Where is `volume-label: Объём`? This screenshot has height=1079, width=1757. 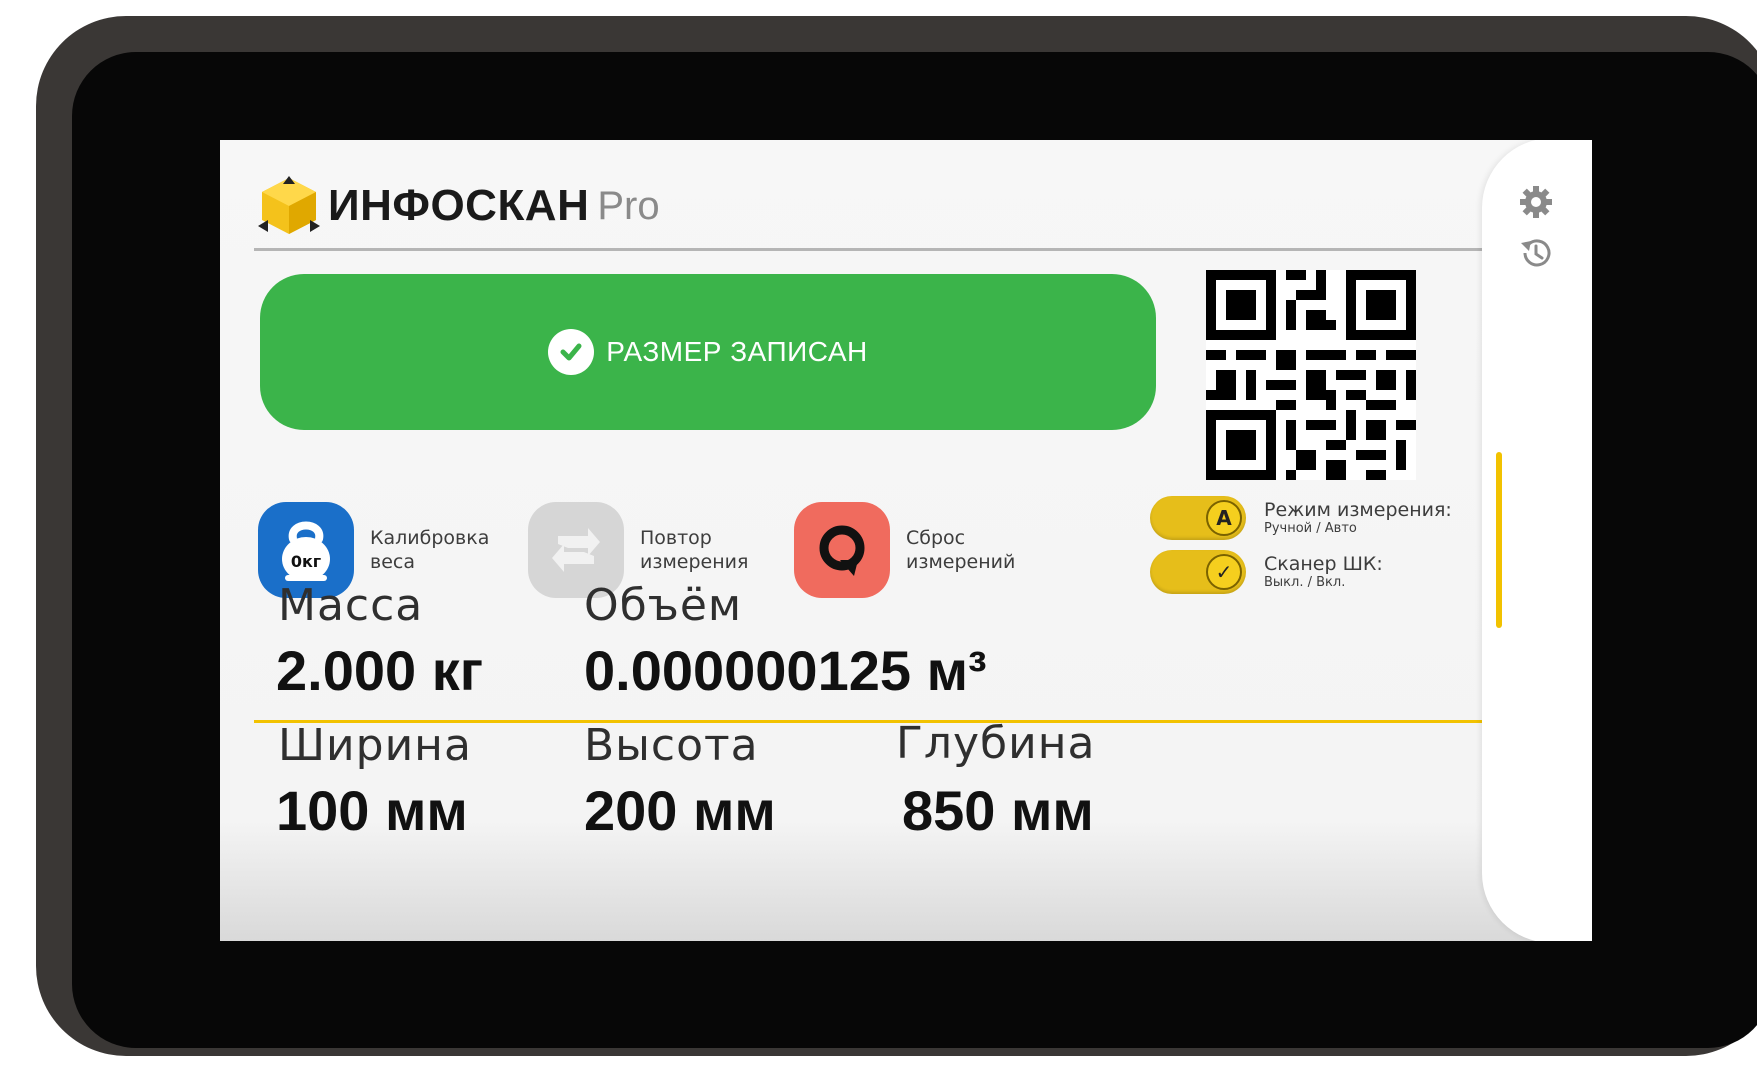 volume-label: Объём is located at coordinates (663, 605).